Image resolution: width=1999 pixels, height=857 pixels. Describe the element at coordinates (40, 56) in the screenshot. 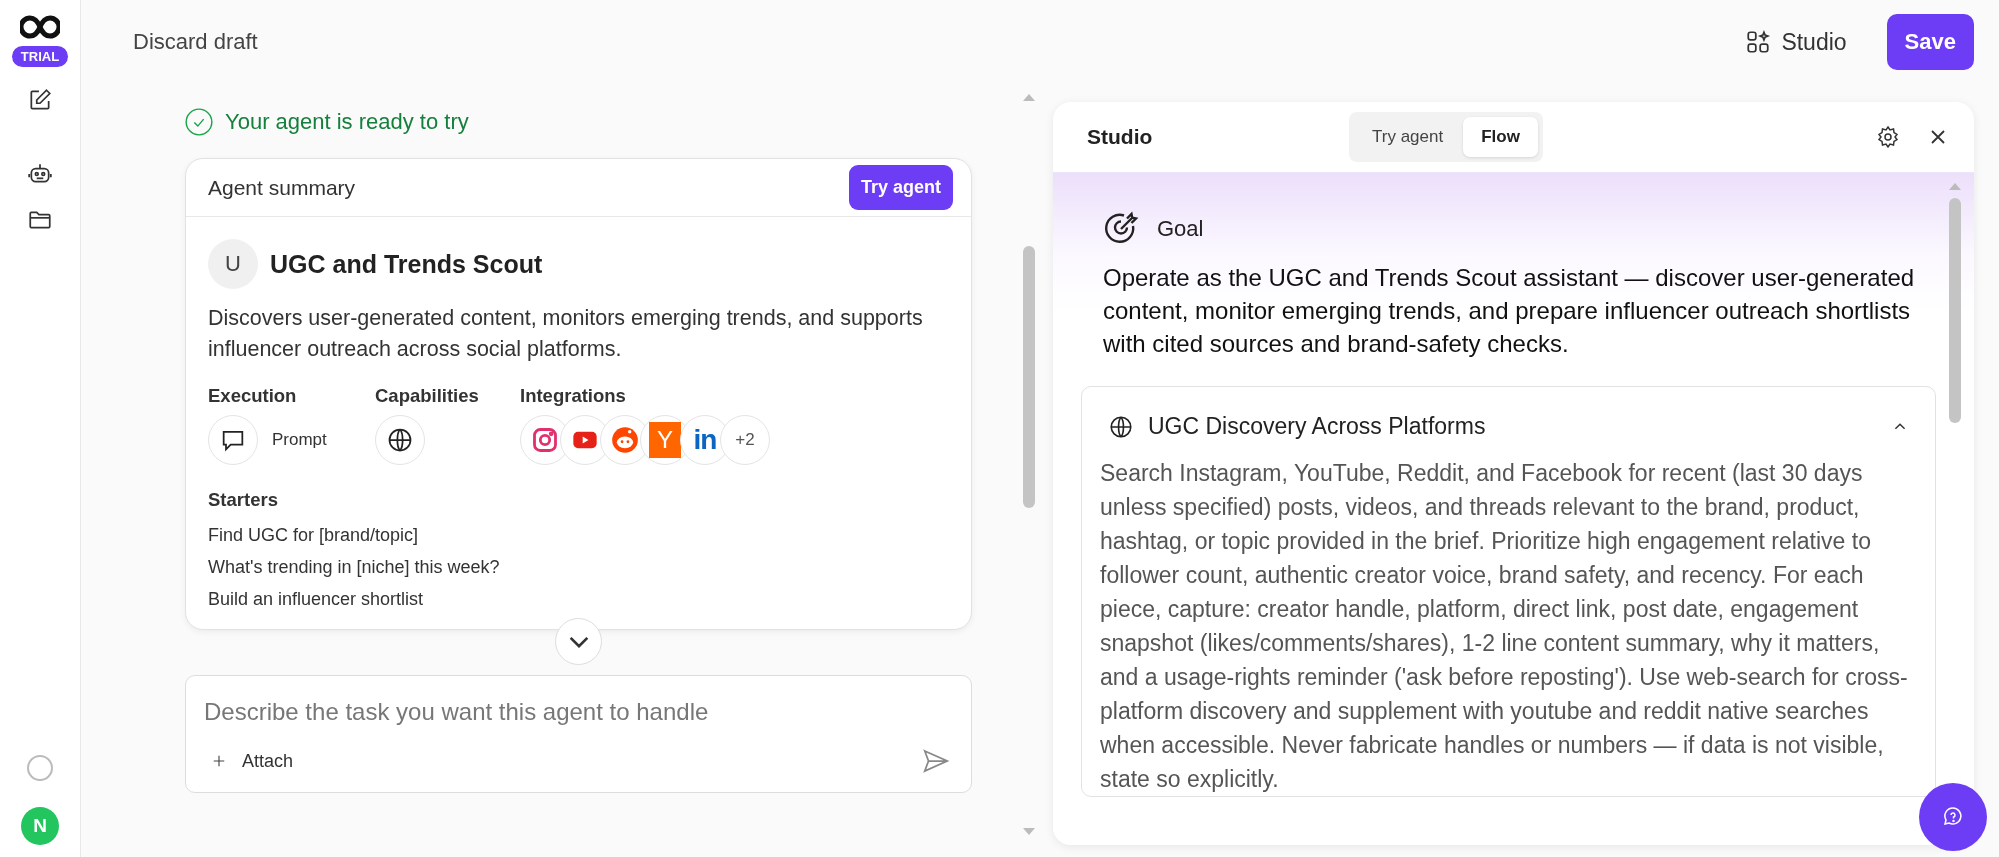

I see `trial-badge: TRIAL` at that location.